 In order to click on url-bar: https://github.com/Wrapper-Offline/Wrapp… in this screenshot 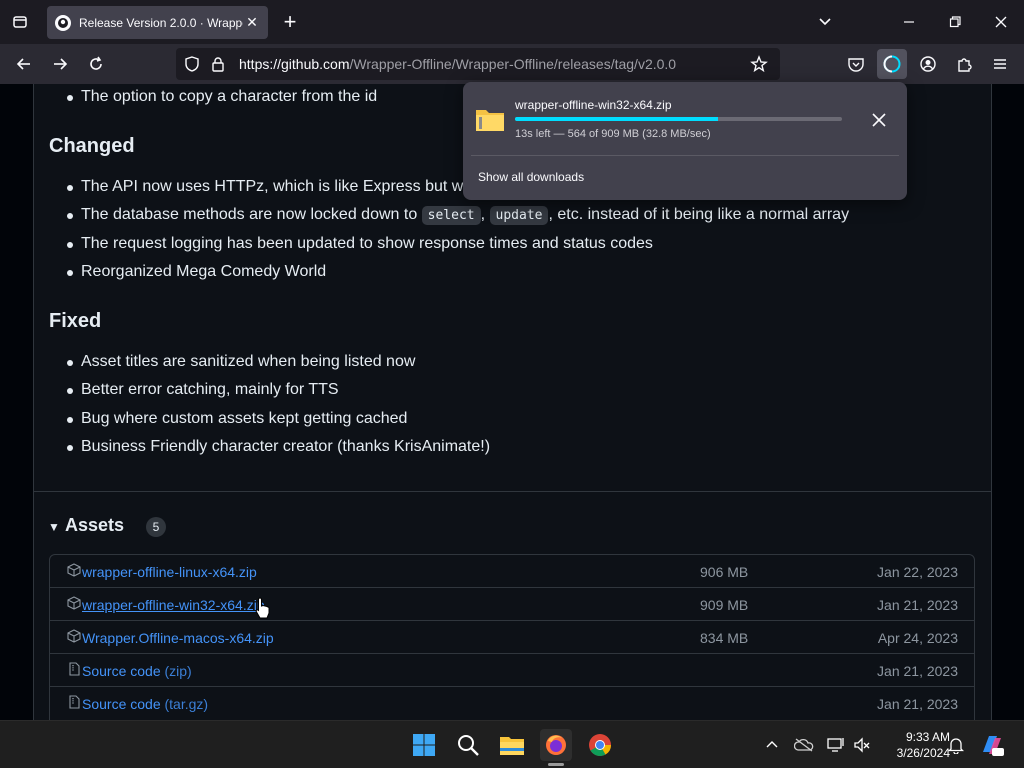, I will do `click(478, 64)`.